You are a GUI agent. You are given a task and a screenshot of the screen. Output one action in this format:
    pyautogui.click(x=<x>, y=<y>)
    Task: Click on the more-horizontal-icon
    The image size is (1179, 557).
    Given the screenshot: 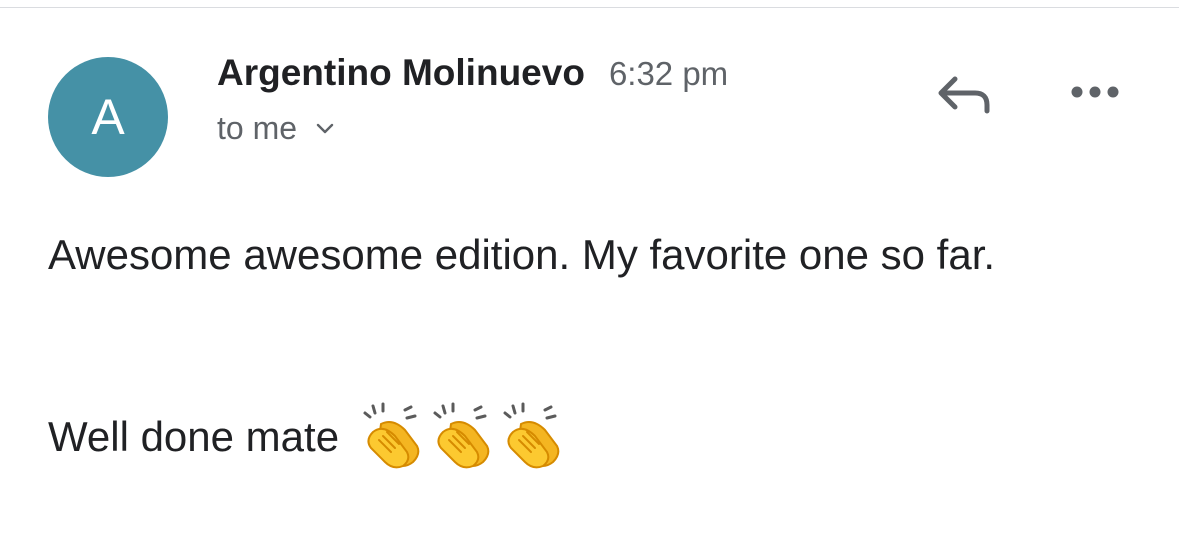 What is the action you would take?
    pyautogui.click(x=1095, y=94)
    